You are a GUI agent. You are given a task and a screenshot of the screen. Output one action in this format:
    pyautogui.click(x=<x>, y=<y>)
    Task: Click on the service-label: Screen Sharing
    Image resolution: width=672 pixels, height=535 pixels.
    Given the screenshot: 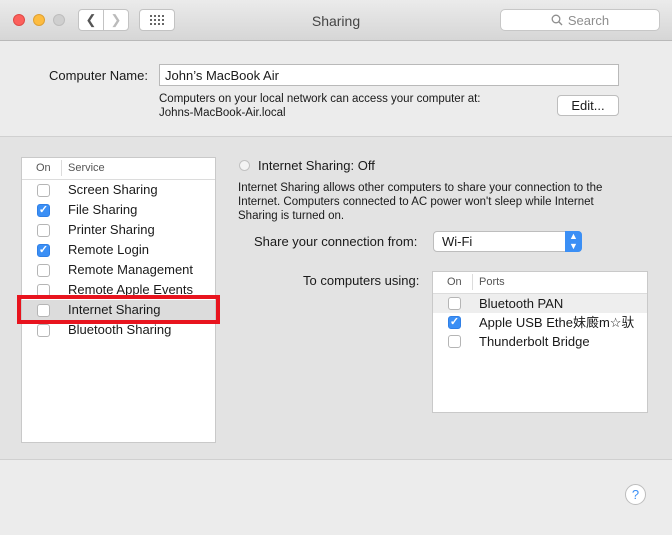 What is the action you would take?
    pyautogui.click(x=113, y=189)
    